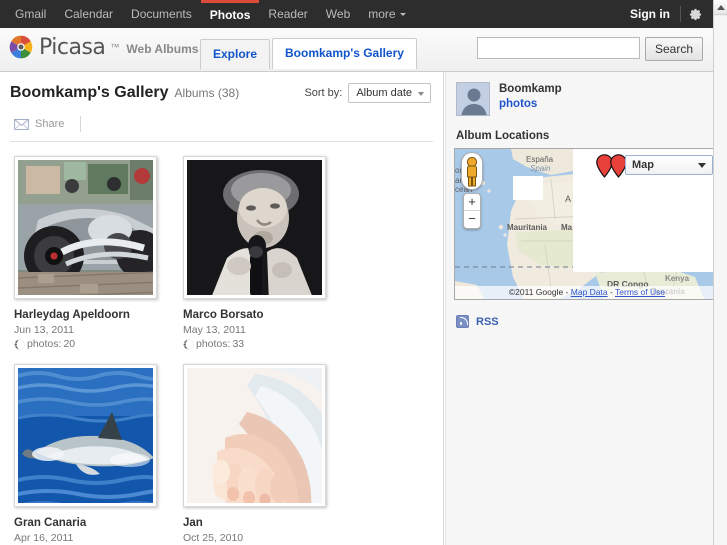  What do you see at coordinates (21, 47) in the screenshot?
I see `picasa-pinwheel-icon` at bounding box center [21, 47].